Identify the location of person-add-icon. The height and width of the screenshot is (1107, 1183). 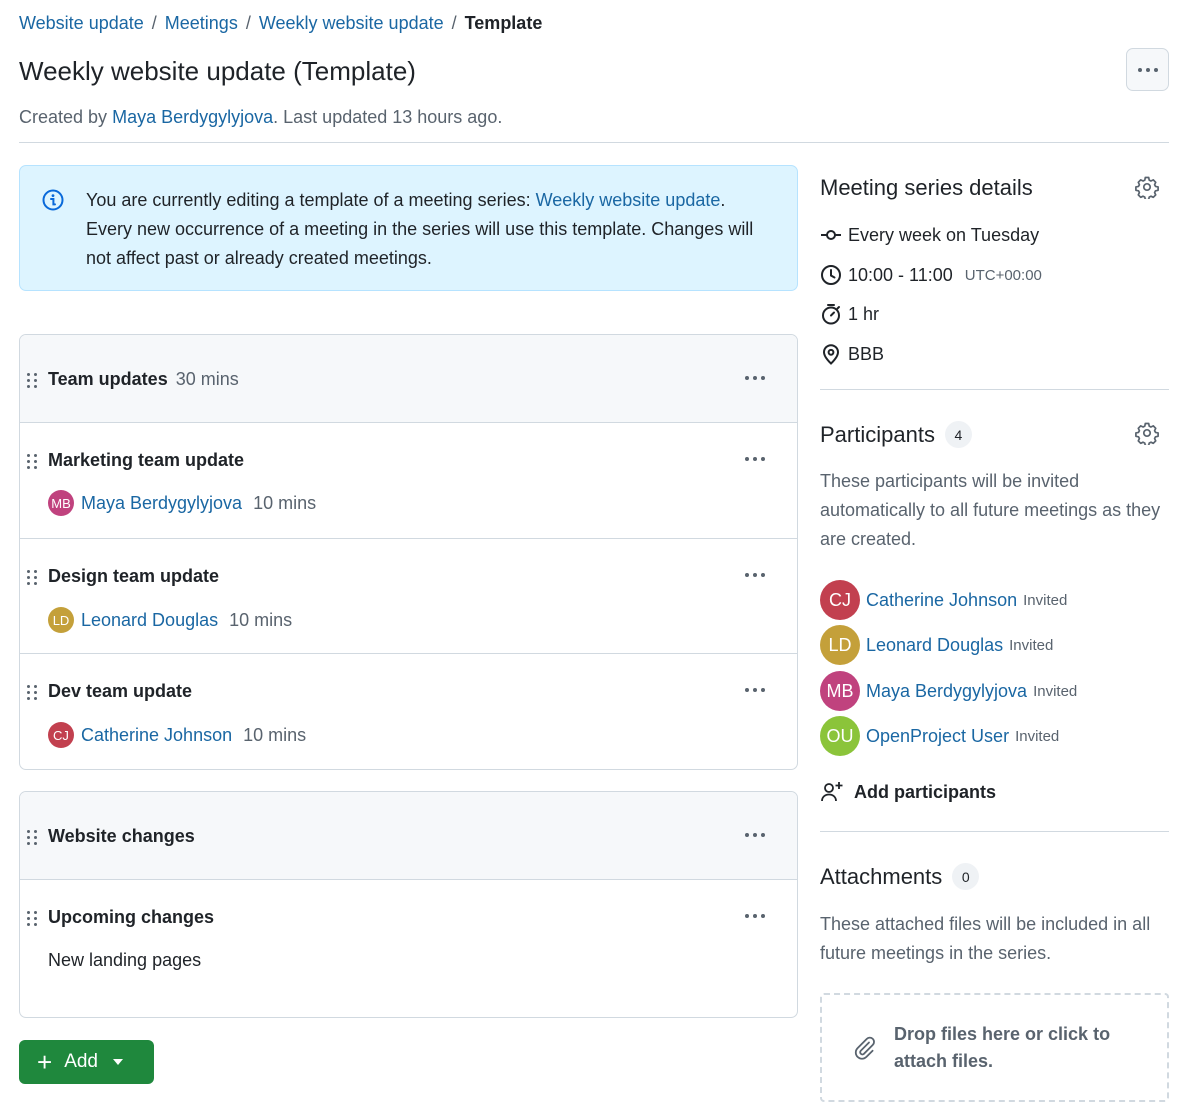
(832, 792).